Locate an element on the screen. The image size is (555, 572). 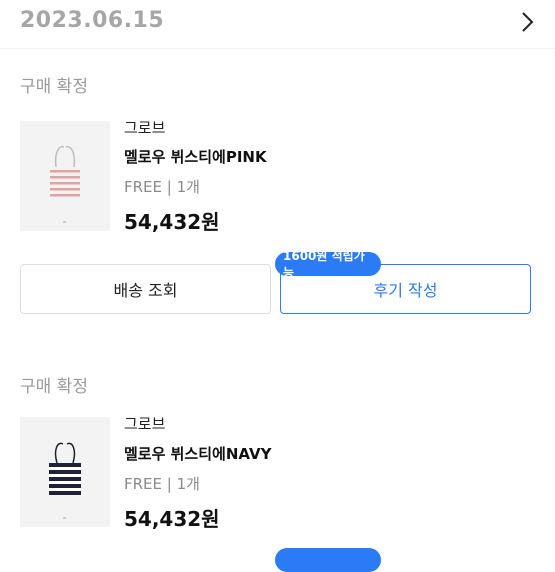
order-date: 2023.06.15 is located at coordinates (92, 20).